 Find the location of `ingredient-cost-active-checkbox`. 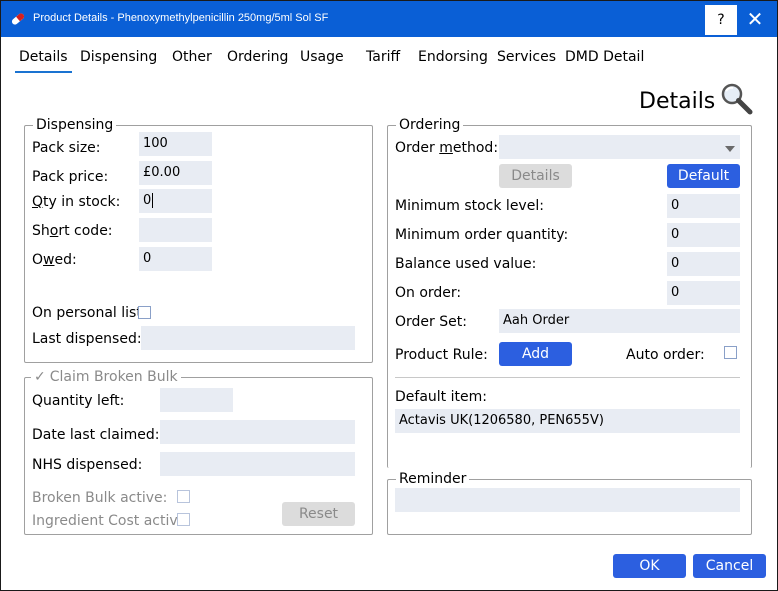

ingredient-cost-active-checkbox is located at coordinates (183, 519).